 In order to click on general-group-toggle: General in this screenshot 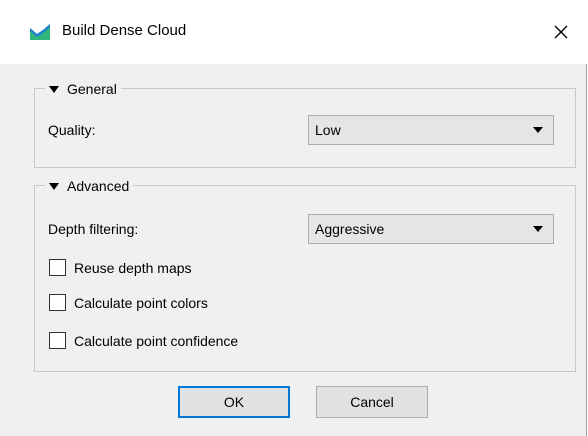, I will do `click(83, 89)`.